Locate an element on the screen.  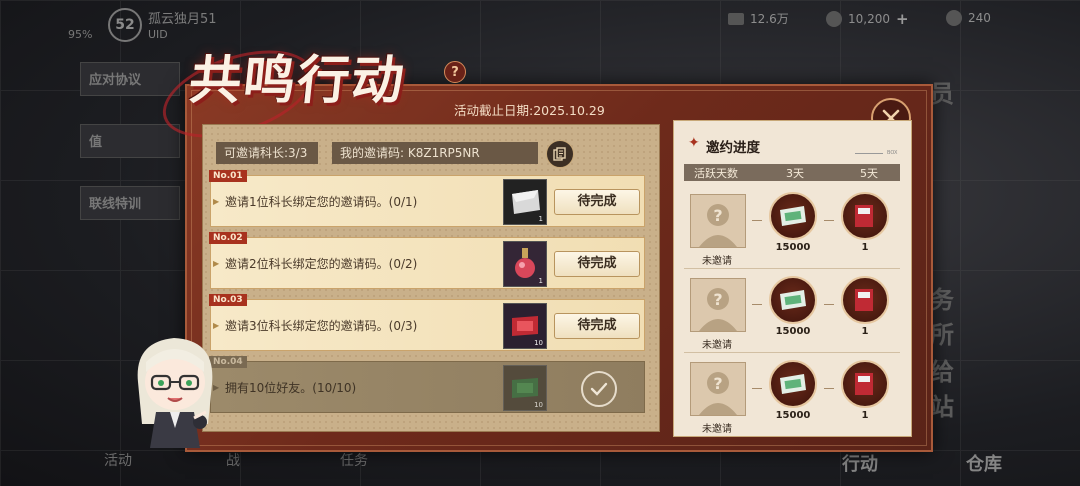
task-row: No.02 ▶ 邀请2位科长绑定您的邀请码。(0/2) 1 待完成 is located at coordinates (427, 260).